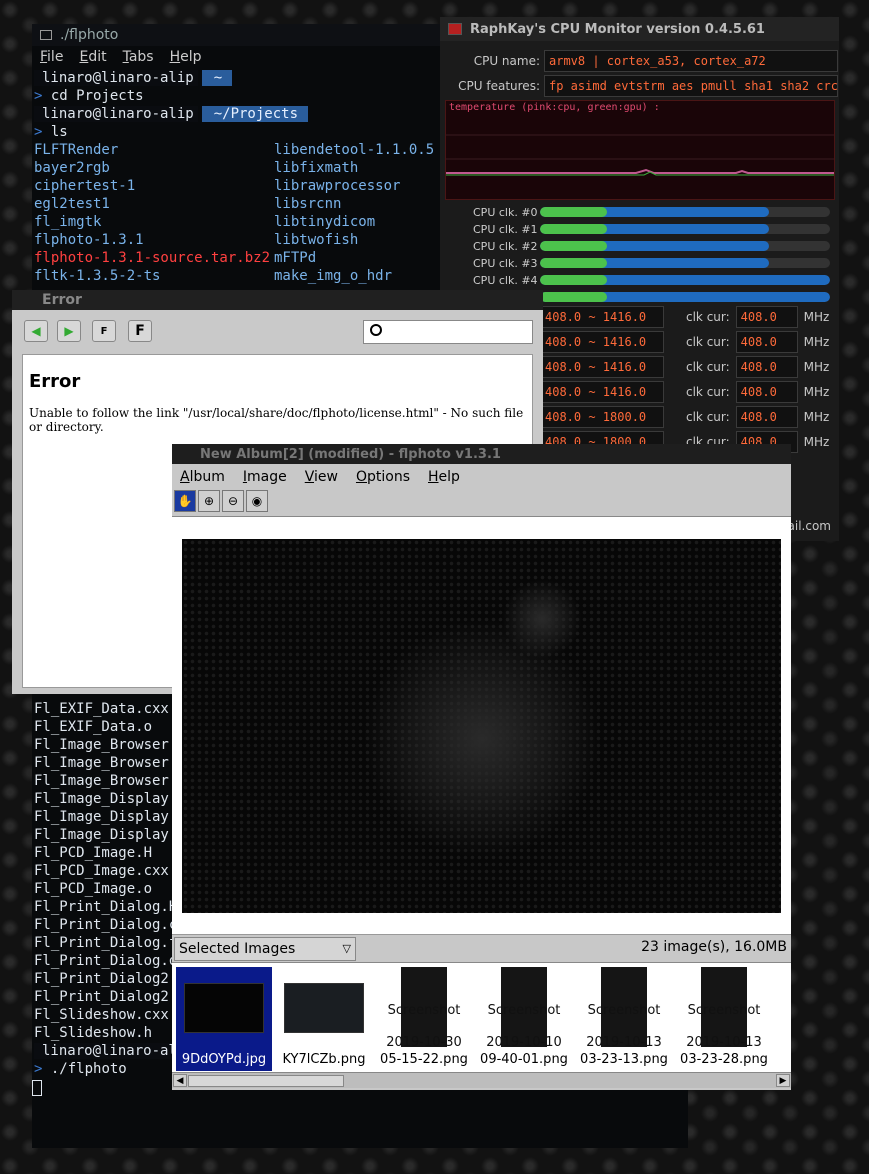 The width and height of the screenshot is (869, 1174). I want to click on zoom-out-icon: ⊖, so click(233, 501).